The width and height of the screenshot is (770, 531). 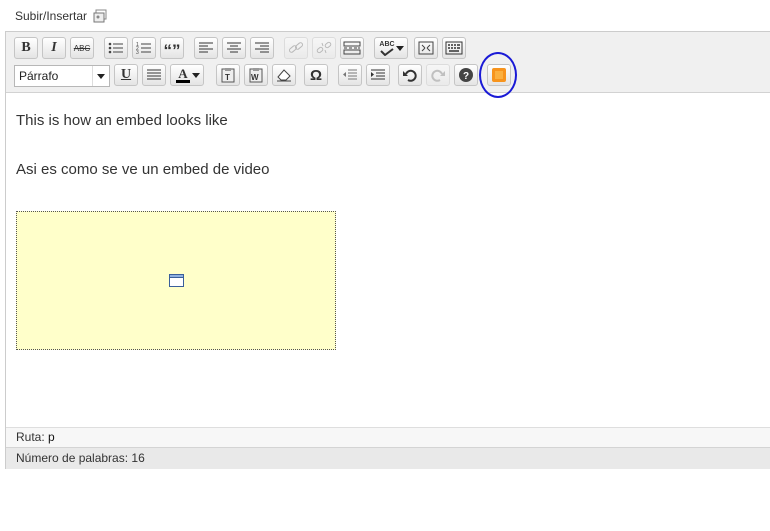 I want to click on spellcheck-icon: ABC, so click(x=387, y=48).